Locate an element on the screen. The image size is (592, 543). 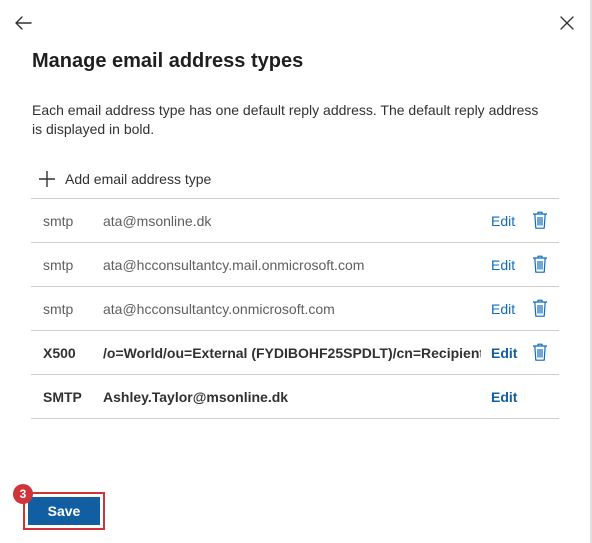
plus-icon is located at coordinates (47, 179).